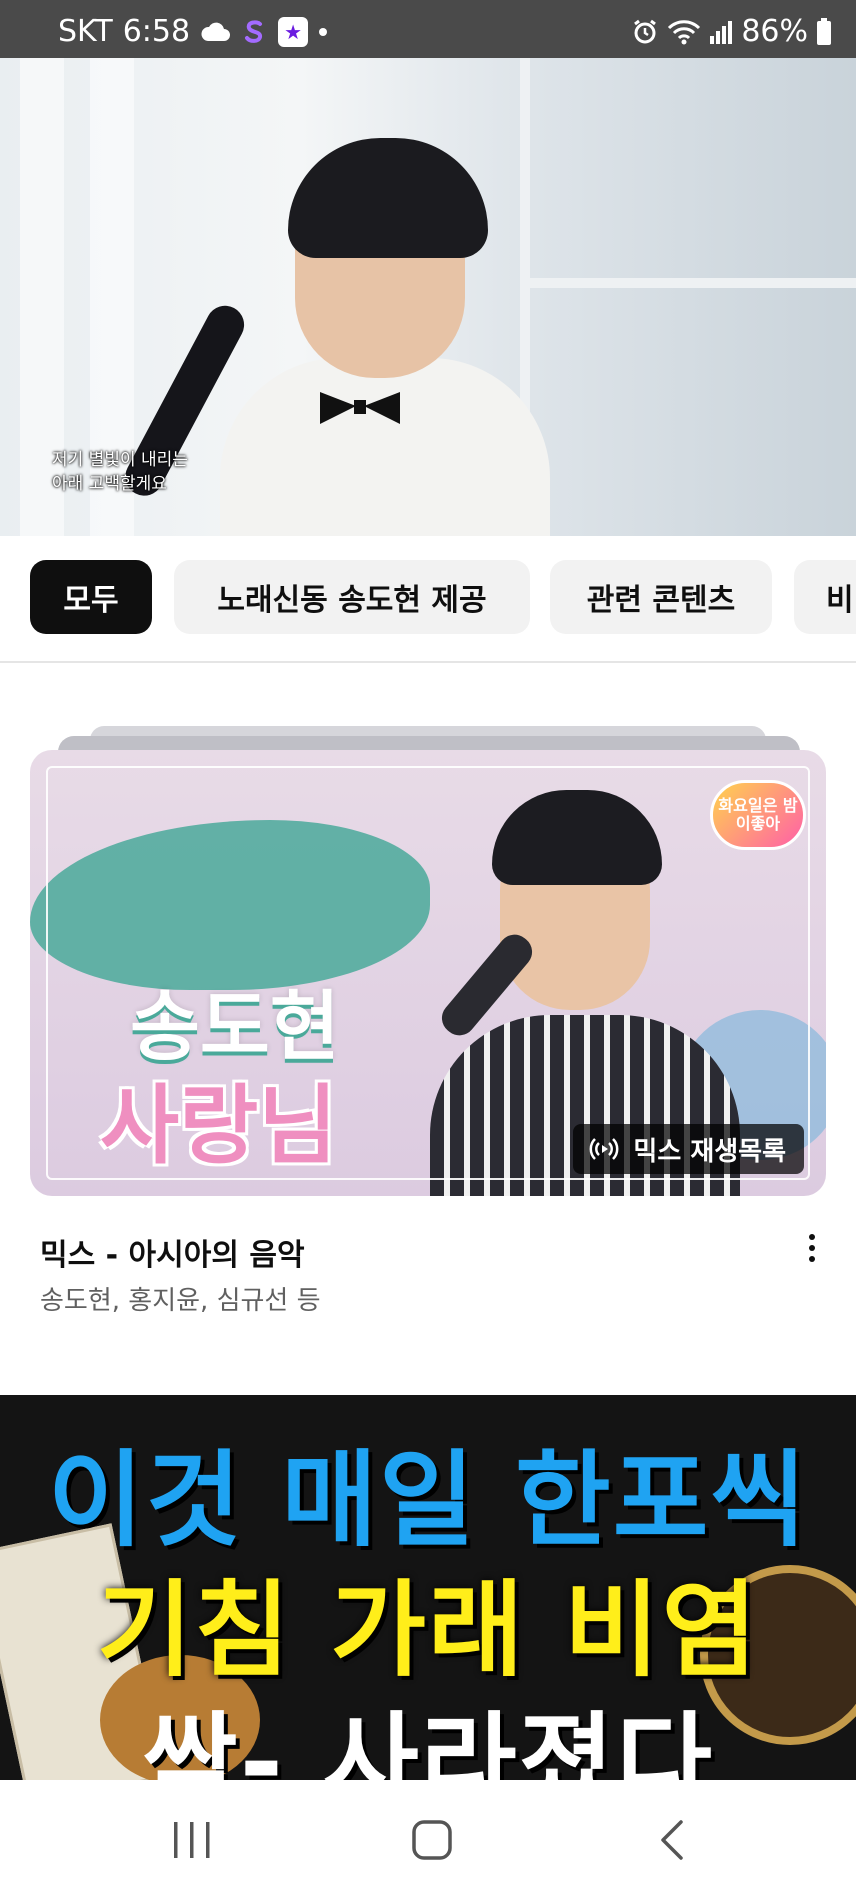 The image size is (856, 1902). What do you see at coordinates (428, 1630) in the screenshot?
I see `headline-line-2: 기침 가래 비염` at bounding box center [428, 1630].